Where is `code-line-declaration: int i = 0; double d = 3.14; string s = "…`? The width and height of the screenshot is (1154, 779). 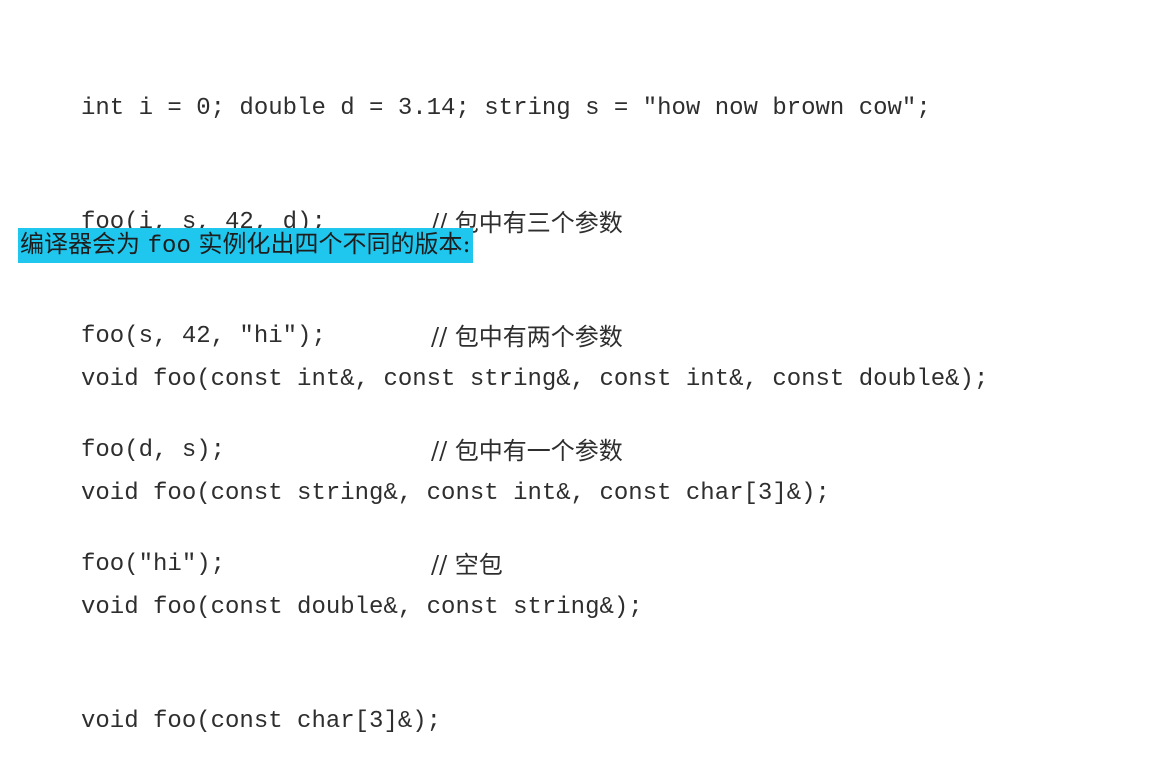
code-line-declaration: int i = 0; double d = 3.14; string s = "… is located at coordinates (506, 109).